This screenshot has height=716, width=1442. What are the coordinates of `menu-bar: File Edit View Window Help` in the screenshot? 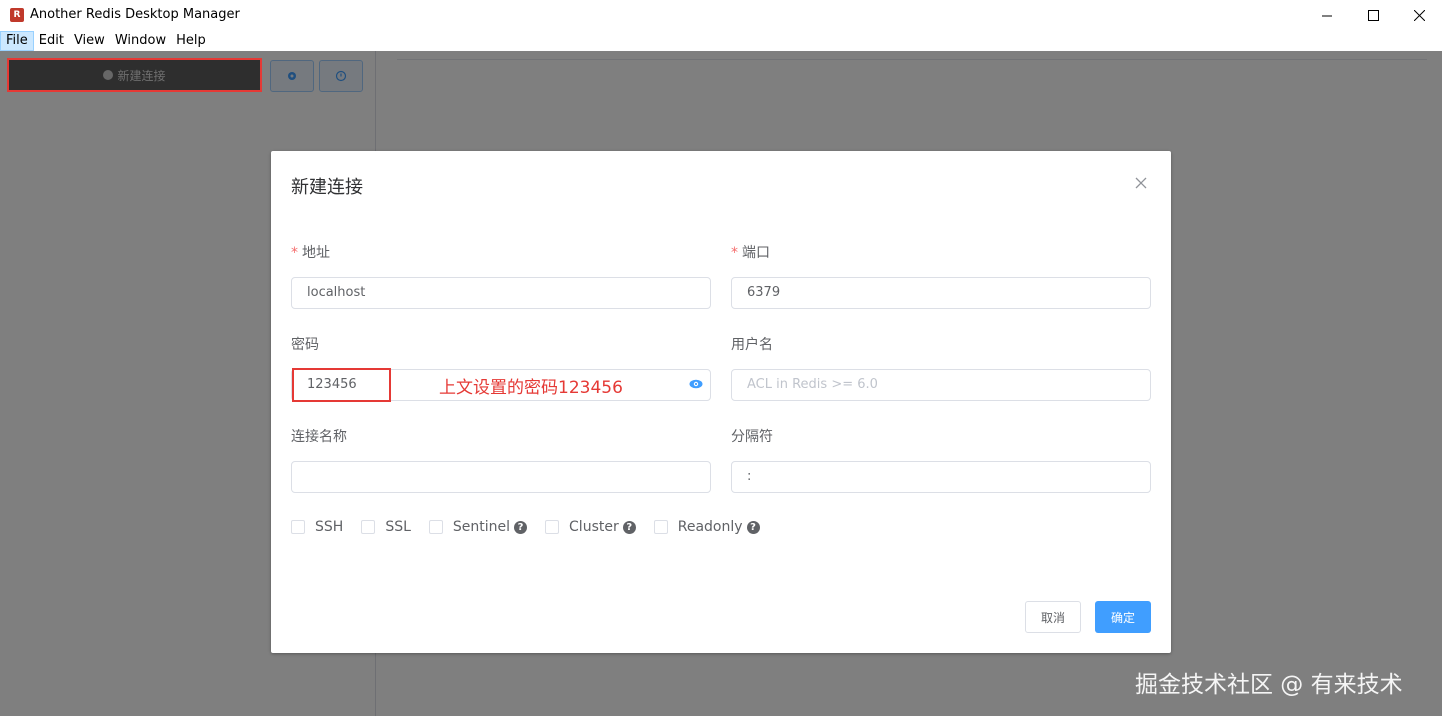 It's located at (721, 41).